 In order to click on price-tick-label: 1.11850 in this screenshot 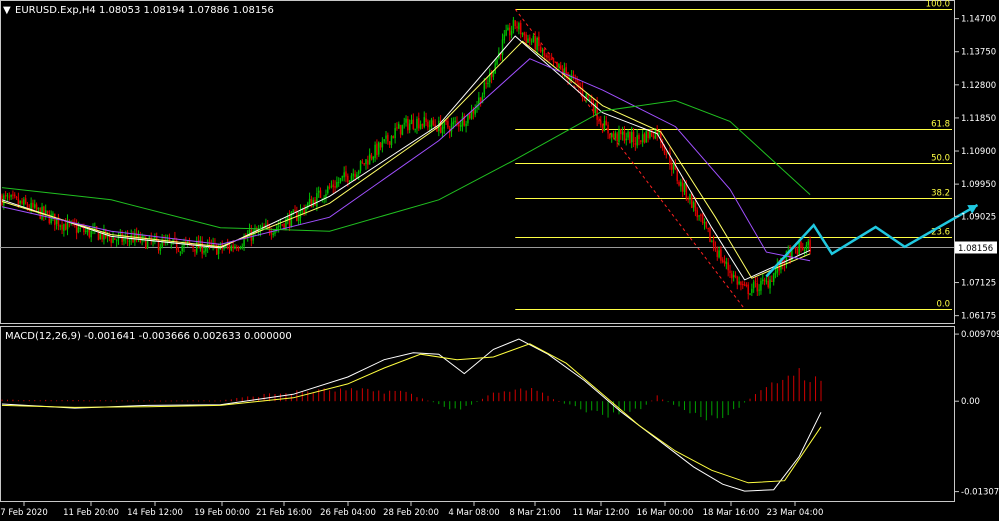, I will do `click(978, 119)`.